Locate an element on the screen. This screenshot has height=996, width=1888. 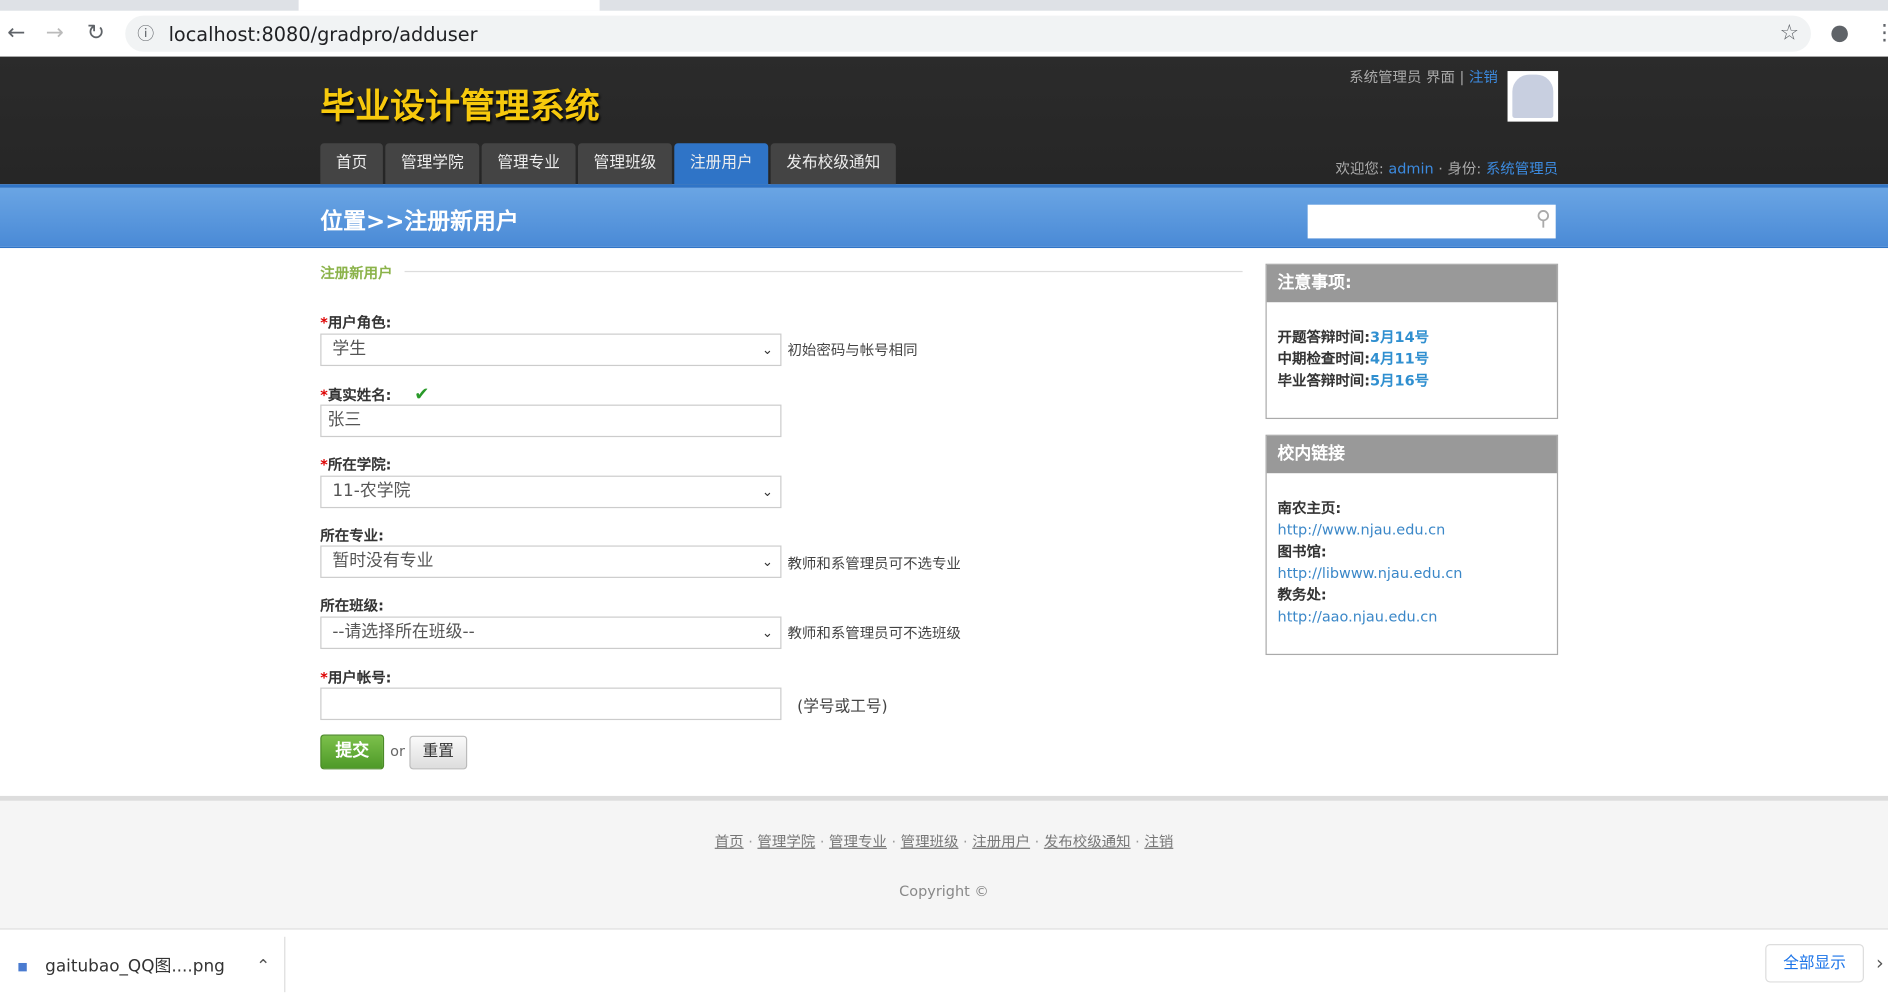
download-item: ▪ gaitubao_QQ图....png ⌃ is located at coordinates (143, 966).